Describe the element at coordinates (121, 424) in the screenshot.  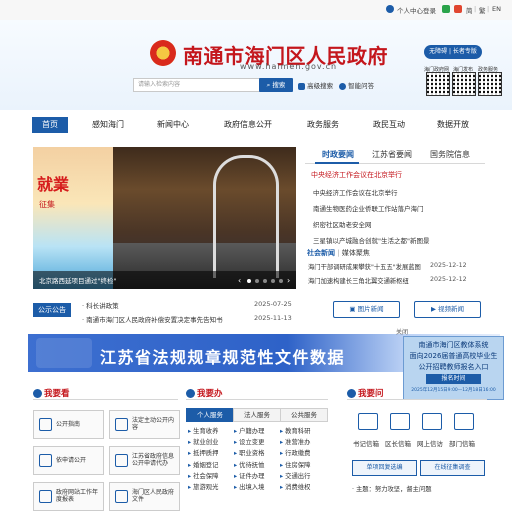
I see `document-icon` at that location.